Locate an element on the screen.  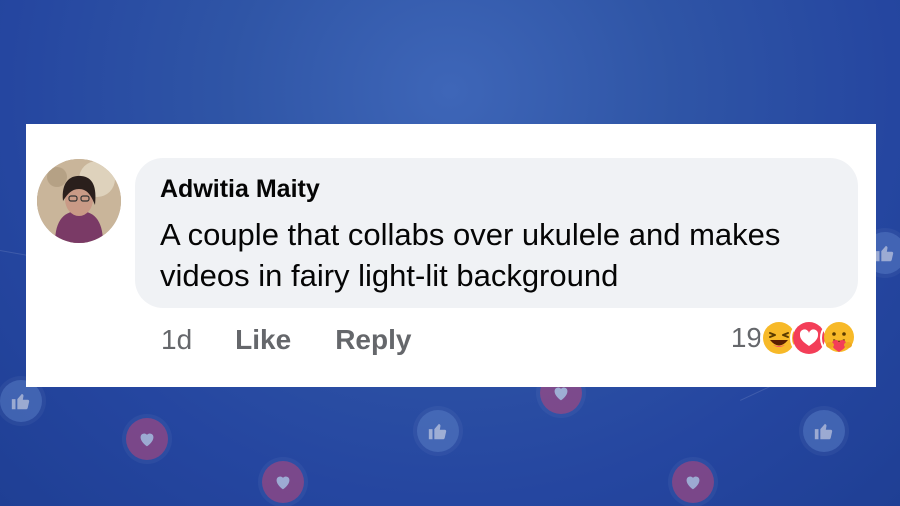
avatar is located at coordinates (79, 201).